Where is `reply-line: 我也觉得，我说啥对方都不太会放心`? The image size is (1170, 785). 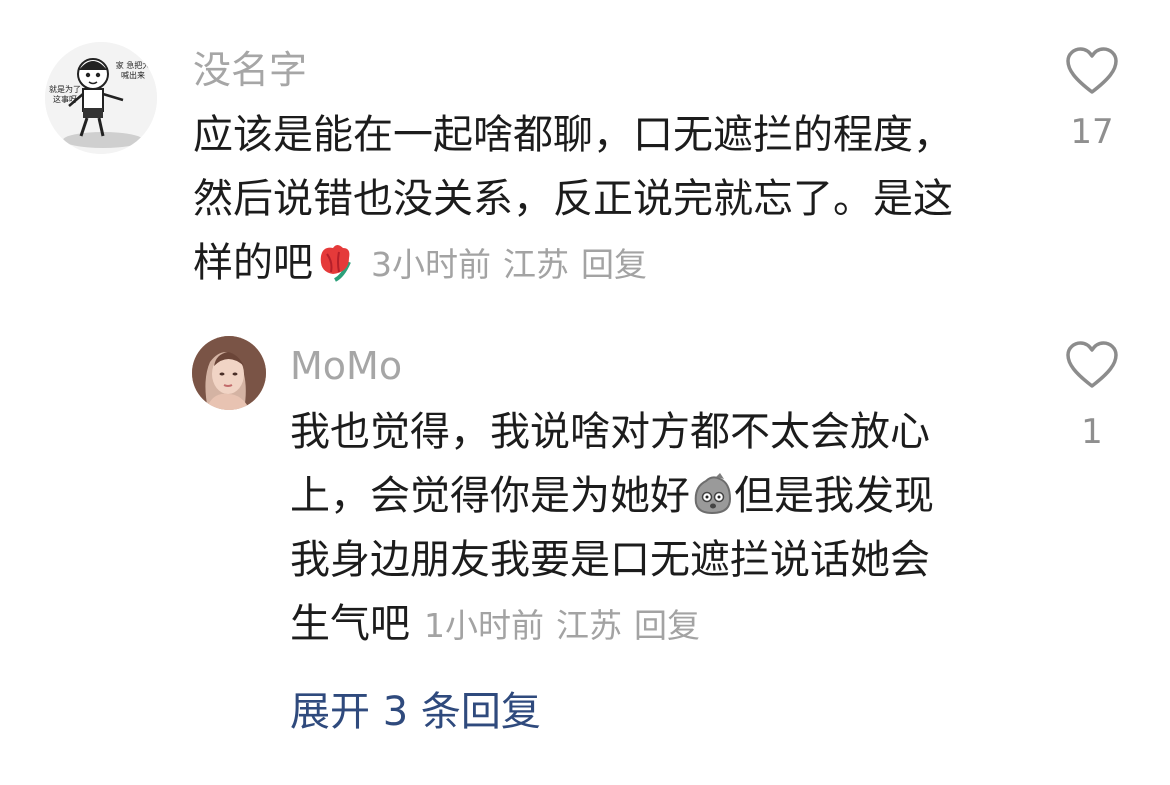
reply-line: 我也觉得，我说啥对方都不太会放心 is located at coordinates (610, 432).